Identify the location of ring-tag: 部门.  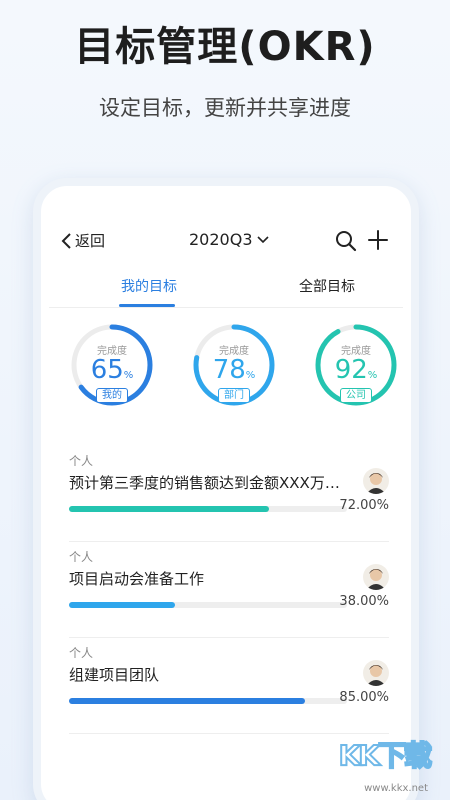
(234, 395).